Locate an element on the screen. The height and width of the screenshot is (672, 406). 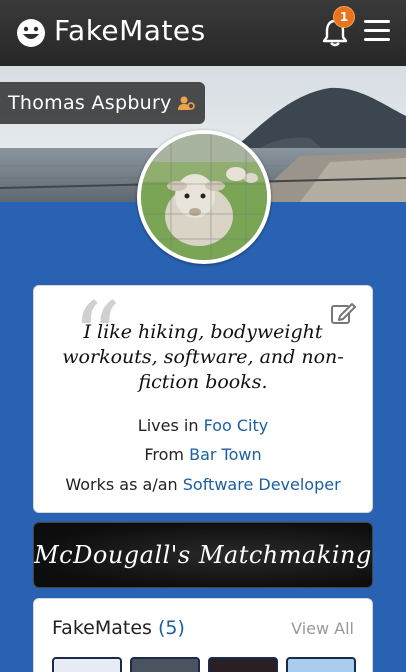
user-settings-icon is located at coordinates (186, 103).